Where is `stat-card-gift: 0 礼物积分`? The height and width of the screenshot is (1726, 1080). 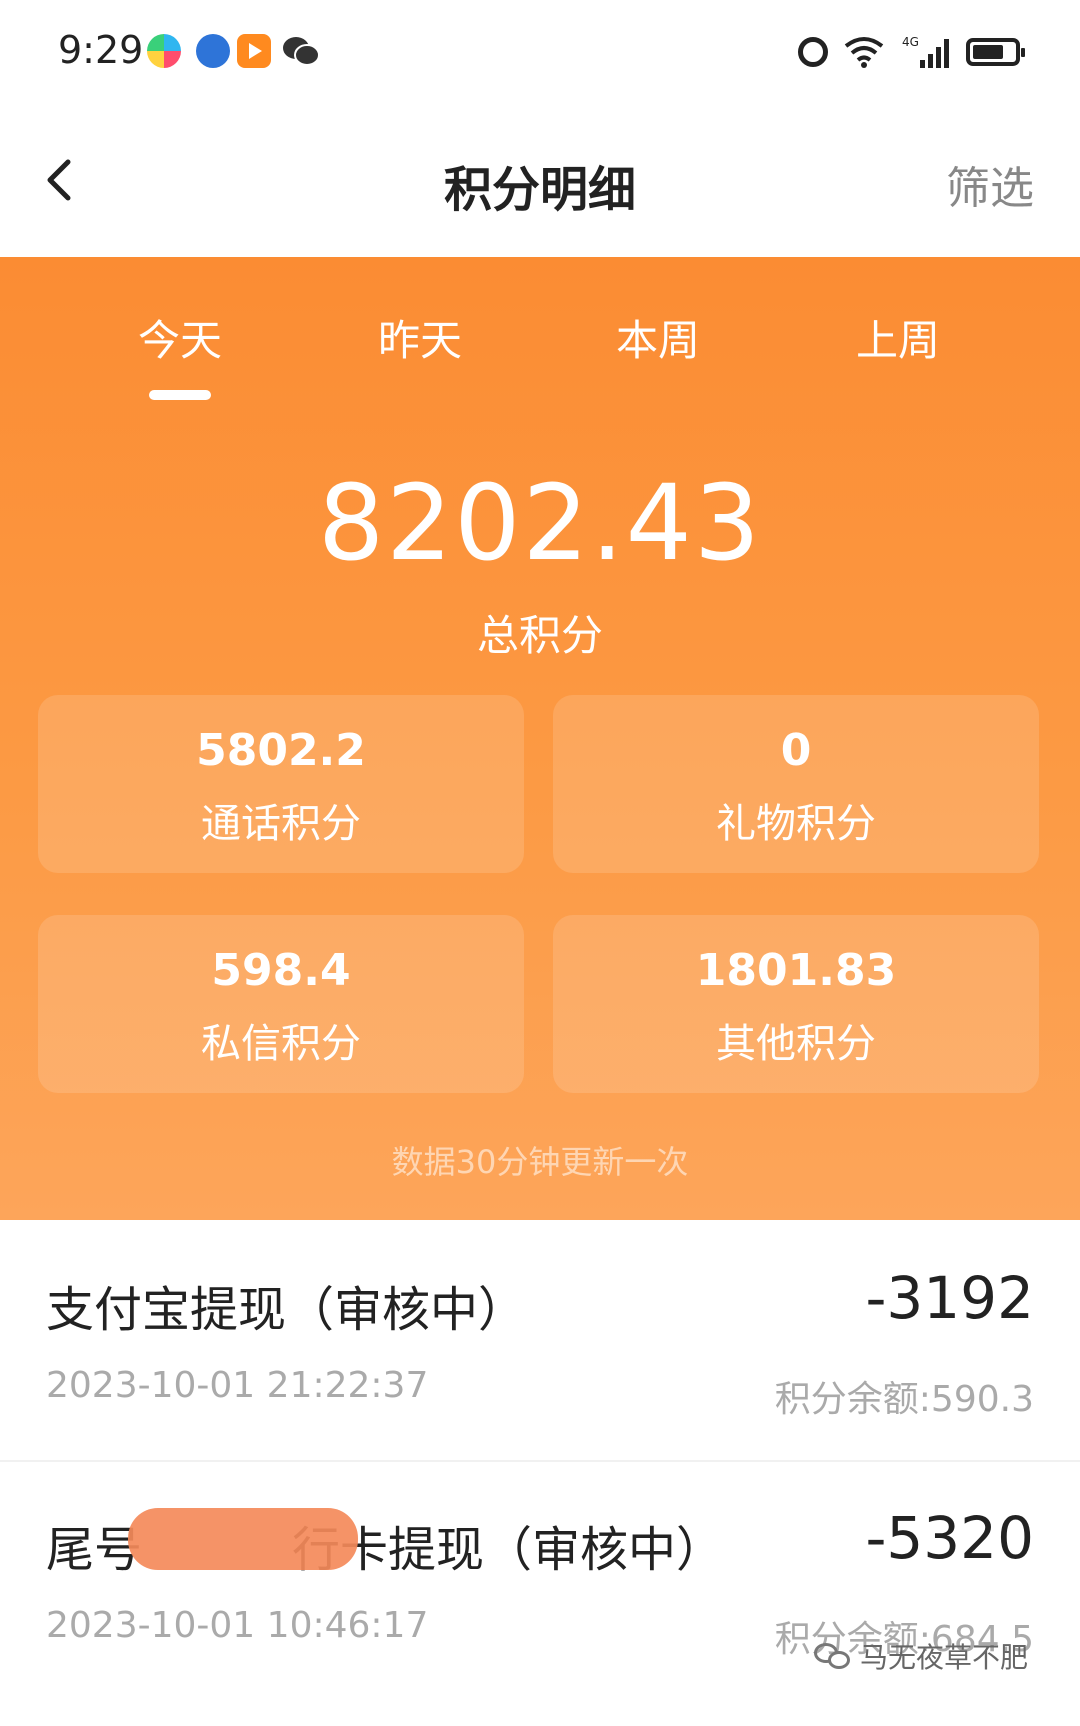
stat-card-gift: 0 礼物积分 is located at coordinates (796, 784).